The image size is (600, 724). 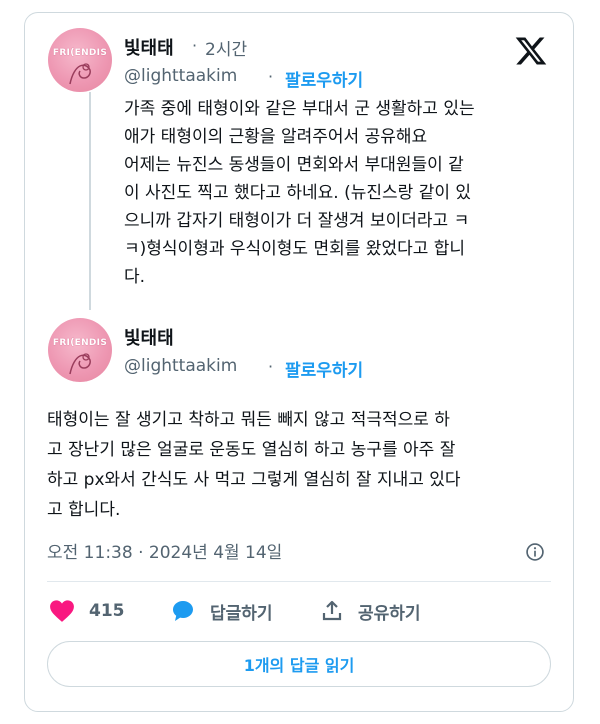 What do you see at coordinates (535, 552) in the screenshot?
I see `info-icon` at bounding box center [535, 552].